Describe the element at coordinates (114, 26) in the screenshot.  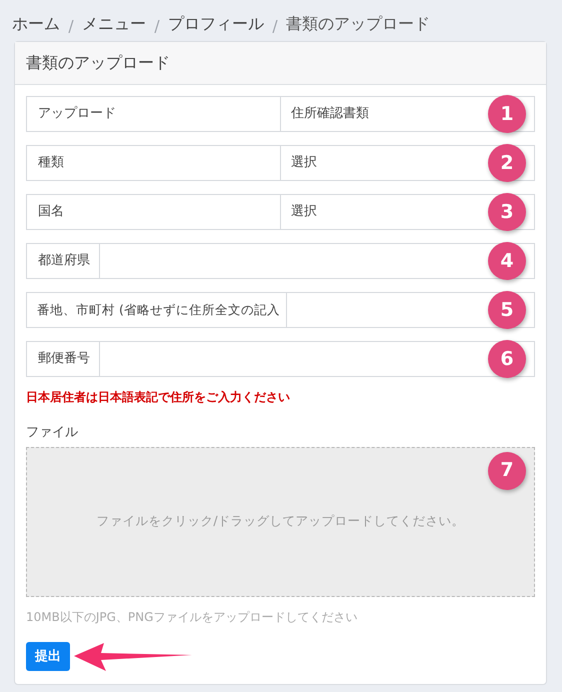
I see `breadcrumb-link: メニュー` at that location.